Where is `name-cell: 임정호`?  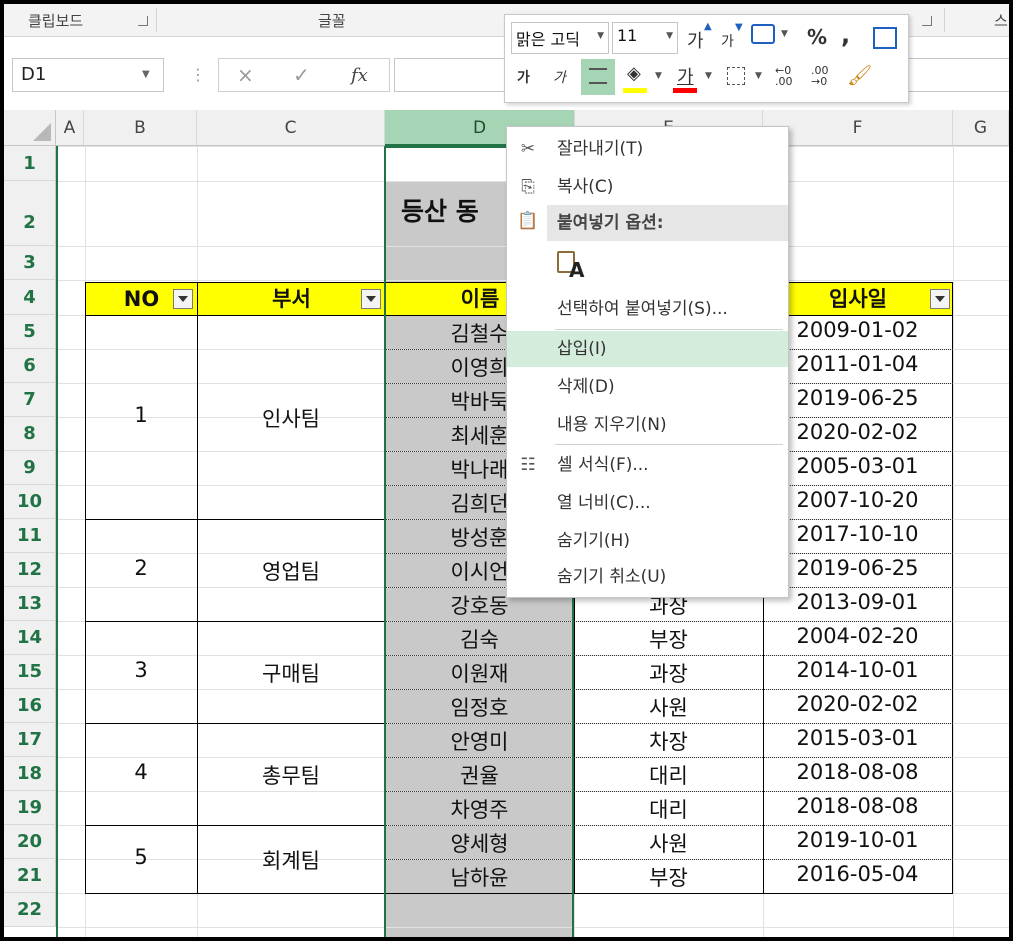
name-cell: 임정호 is located at coordinates (479, 707).